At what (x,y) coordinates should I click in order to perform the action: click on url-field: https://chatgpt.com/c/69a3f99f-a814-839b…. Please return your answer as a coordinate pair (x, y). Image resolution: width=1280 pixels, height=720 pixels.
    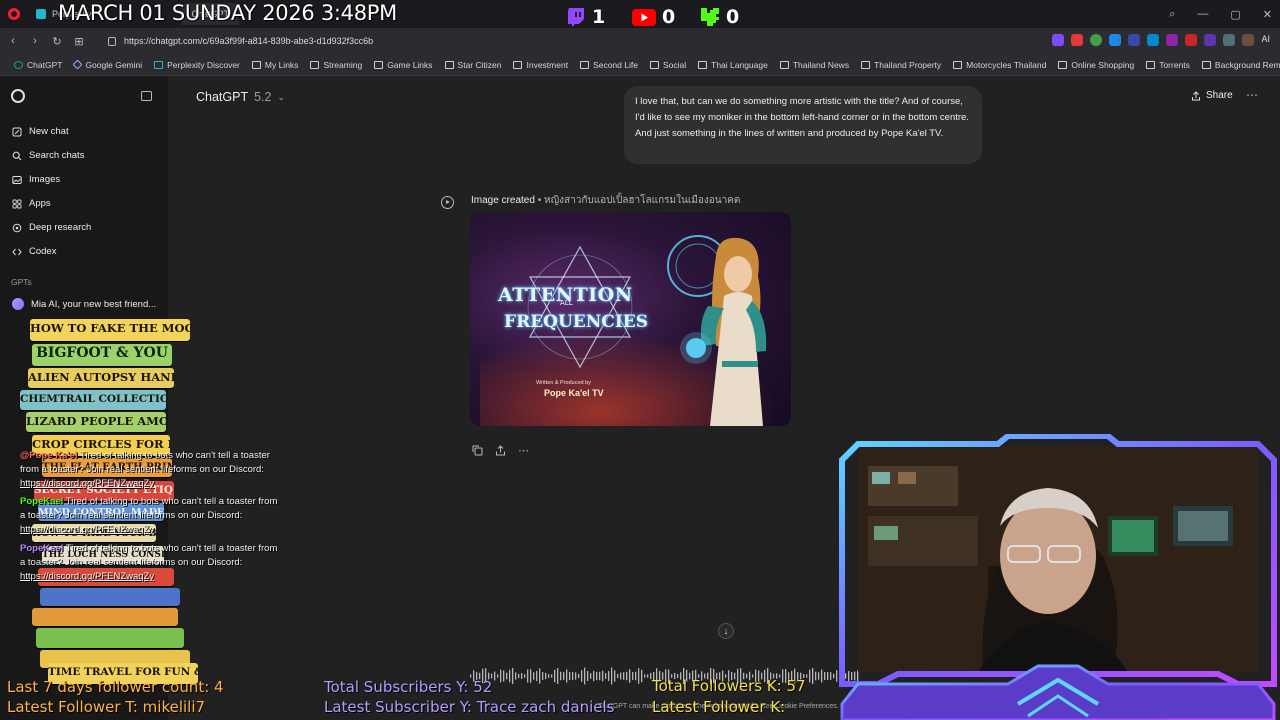
    Looking at the image, I should click on (493, 41).